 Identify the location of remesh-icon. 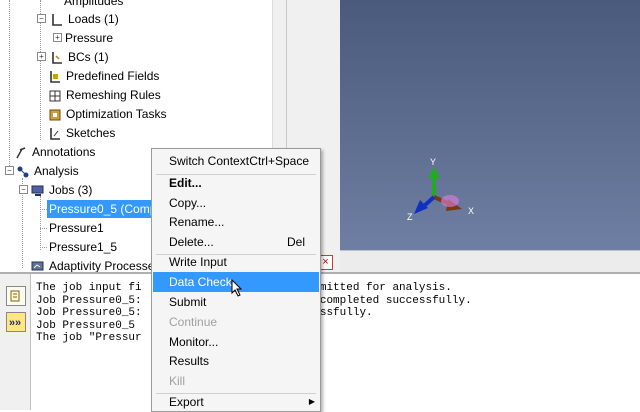
(55, 96).